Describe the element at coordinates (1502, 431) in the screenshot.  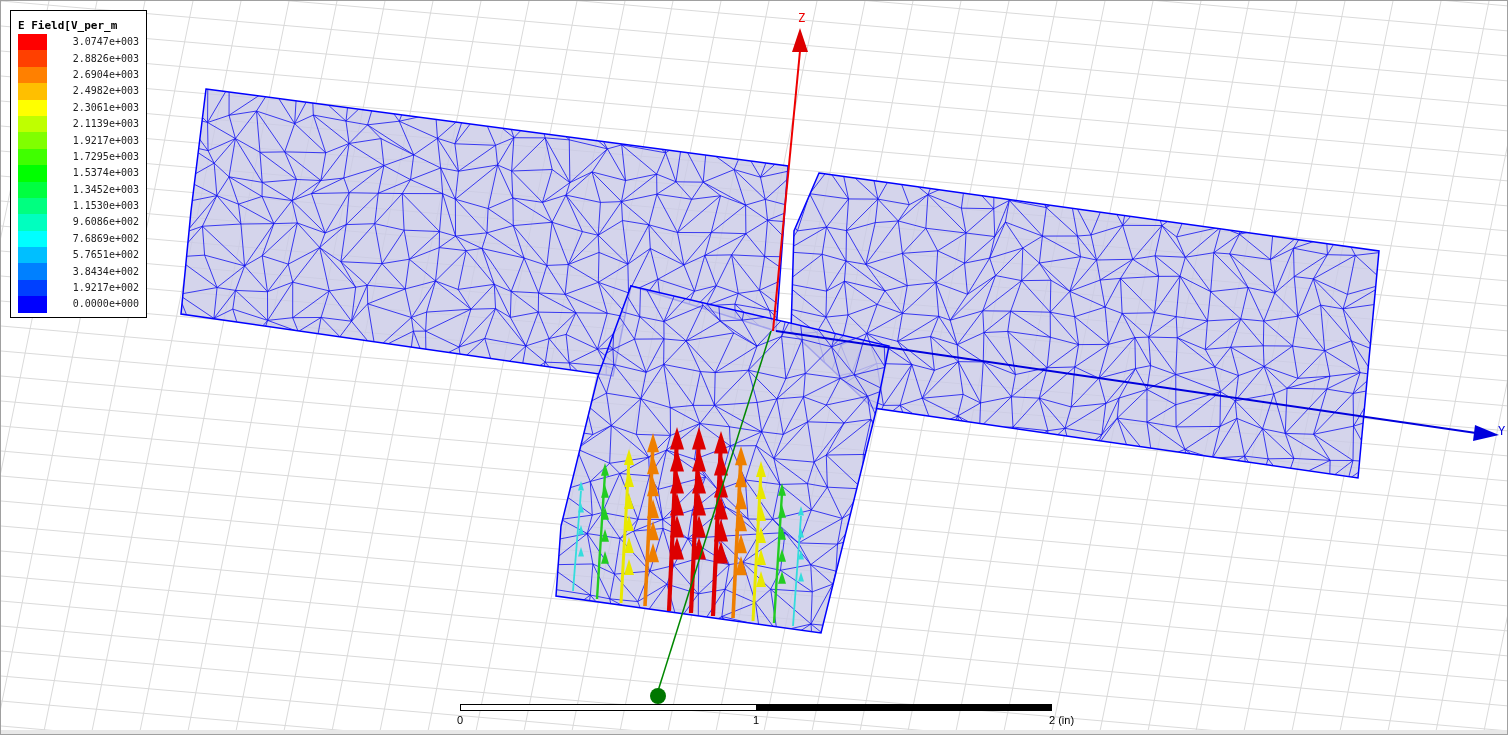
I see `y-axis-label: Y` at that location.